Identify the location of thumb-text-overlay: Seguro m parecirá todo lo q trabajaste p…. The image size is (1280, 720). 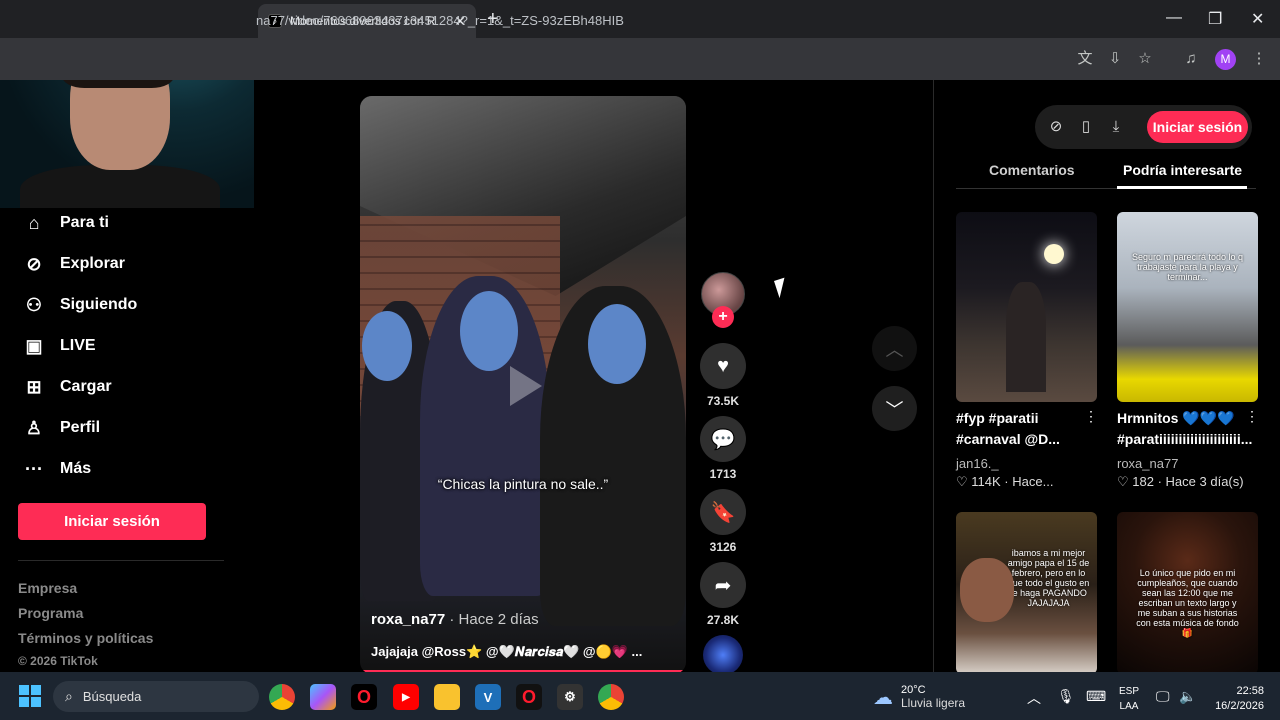
(1187, 267).